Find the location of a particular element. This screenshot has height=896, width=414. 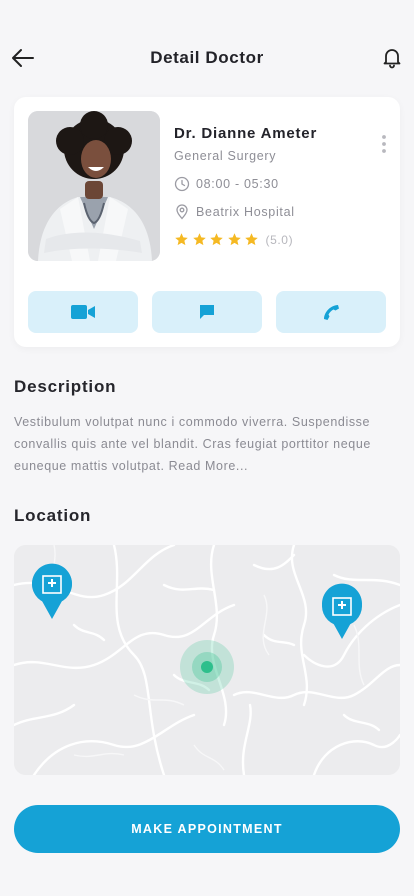

hospital-text: Beatrix Hospital is located at coordinates (245, 212).